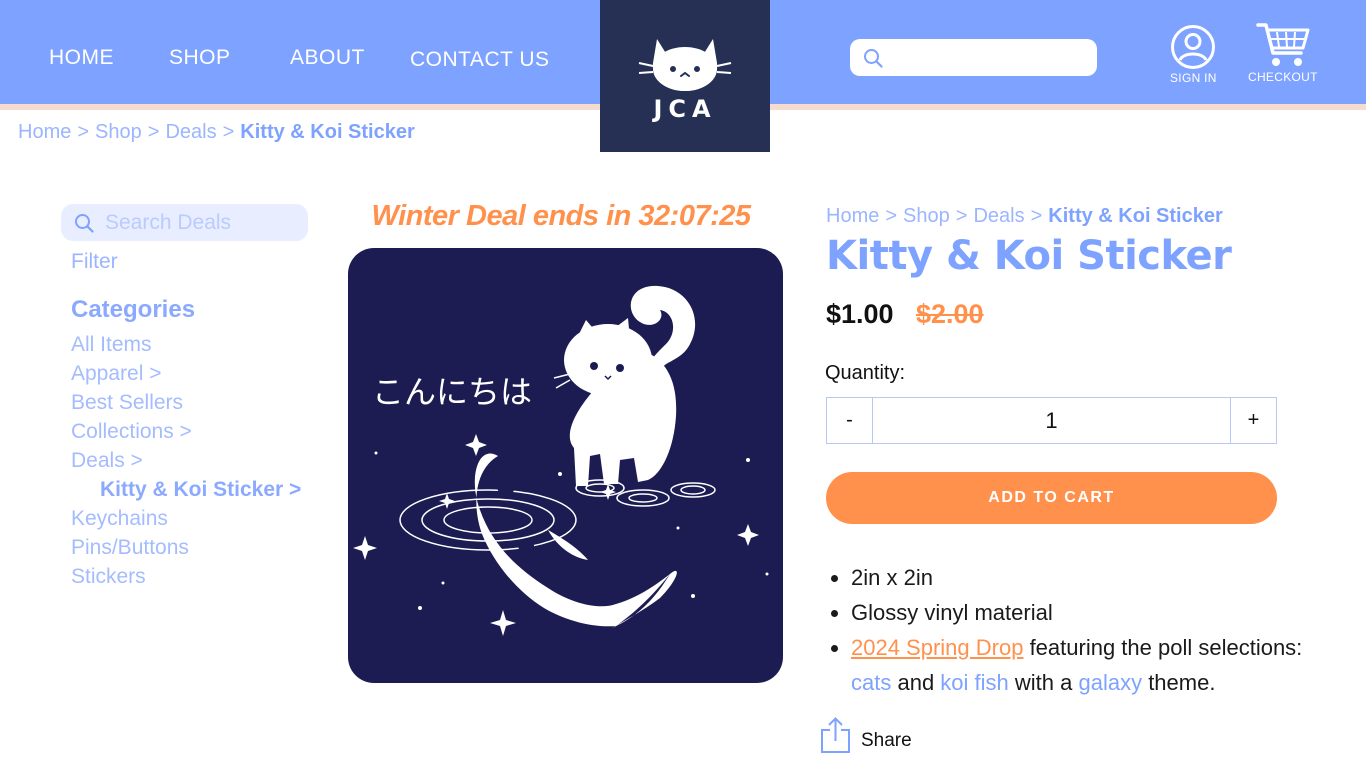 The height and width of the screenshot is (768, 1366). What do you see at coordinates (1193, 78) in the screenshot?
I see `sign-in-label: SIGN IN` at bounding box center [1193, 78].